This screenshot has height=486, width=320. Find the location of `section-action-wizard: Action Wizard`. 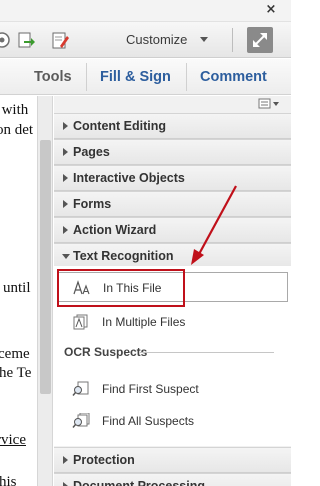

section-action-wizard: Action Wizard is located at coordinates (172, 230).